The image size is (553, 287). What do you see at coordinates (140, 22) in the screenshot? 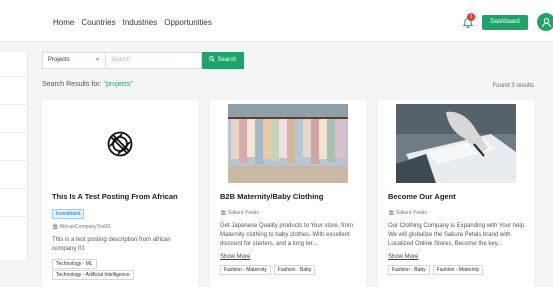
I see `nav-industries-link: Industries` at bounding box center [140, 22].